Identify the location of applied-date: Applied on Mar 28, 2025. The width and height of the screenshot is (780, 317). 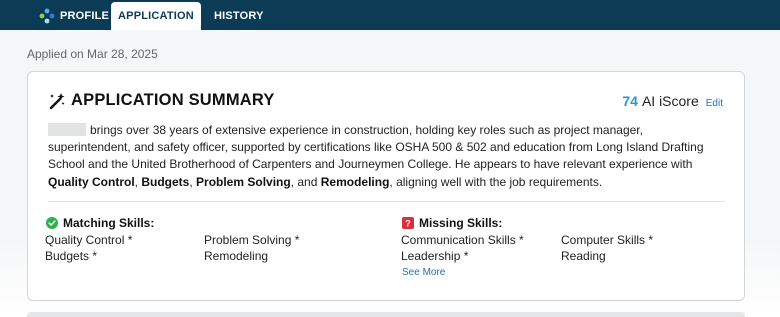
(92, 54).